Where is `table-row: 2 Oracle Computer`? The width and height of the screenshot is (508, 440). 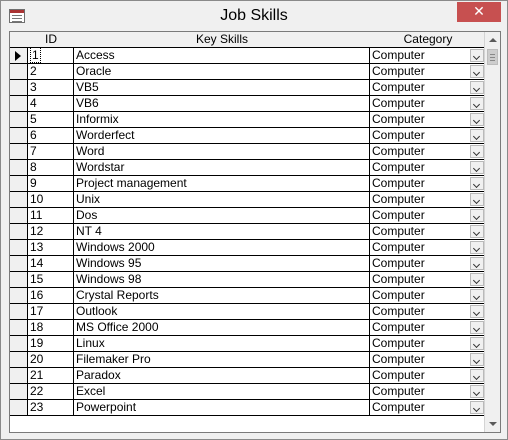
table-row: 2 Oracle Computer is located at coordinates (248, 72).